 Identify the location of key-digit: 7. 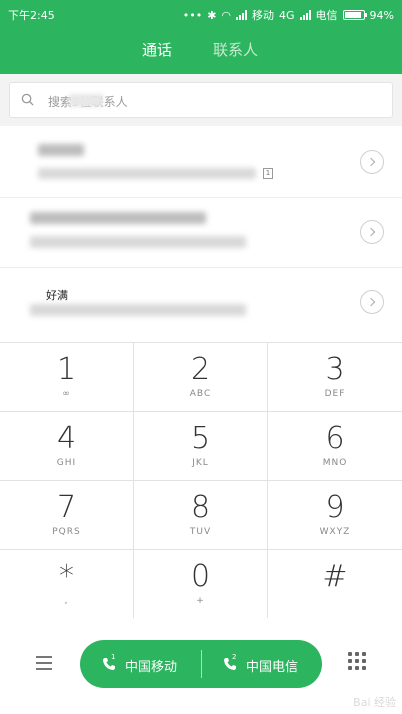
(66, 507).